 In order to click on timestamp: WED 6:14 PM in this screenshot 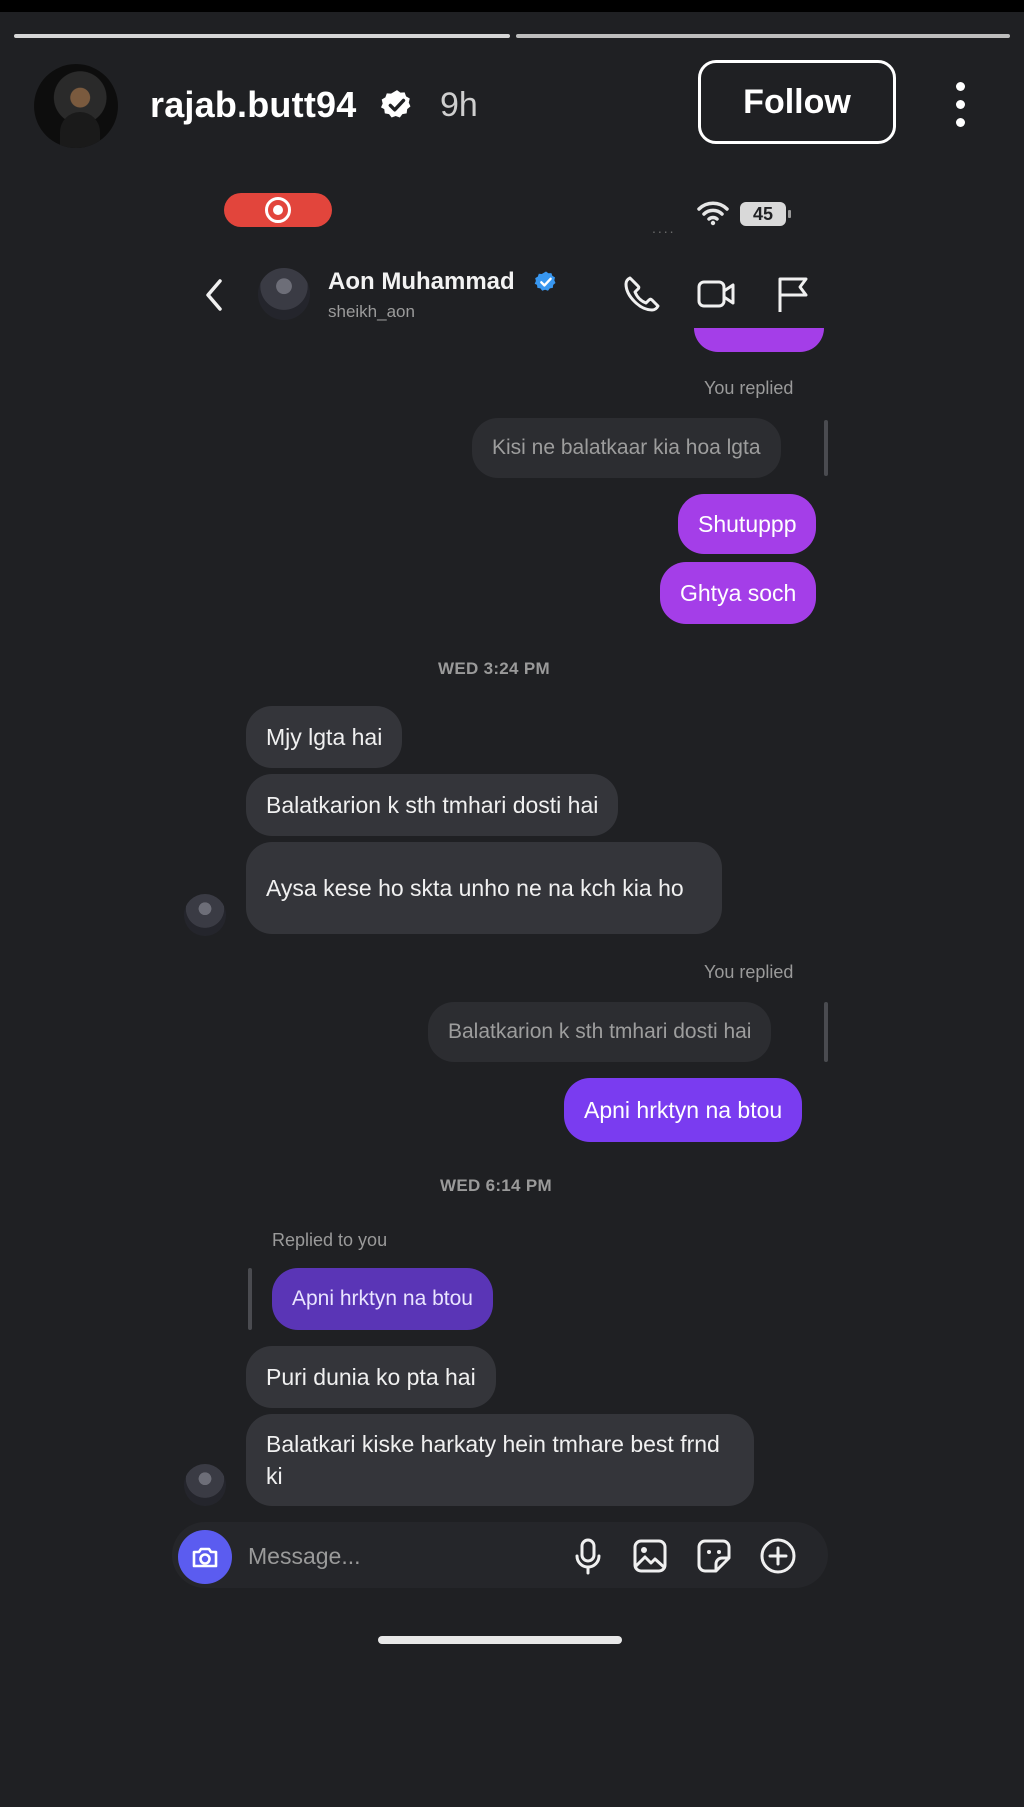, I will do `click(496, 1185)`.